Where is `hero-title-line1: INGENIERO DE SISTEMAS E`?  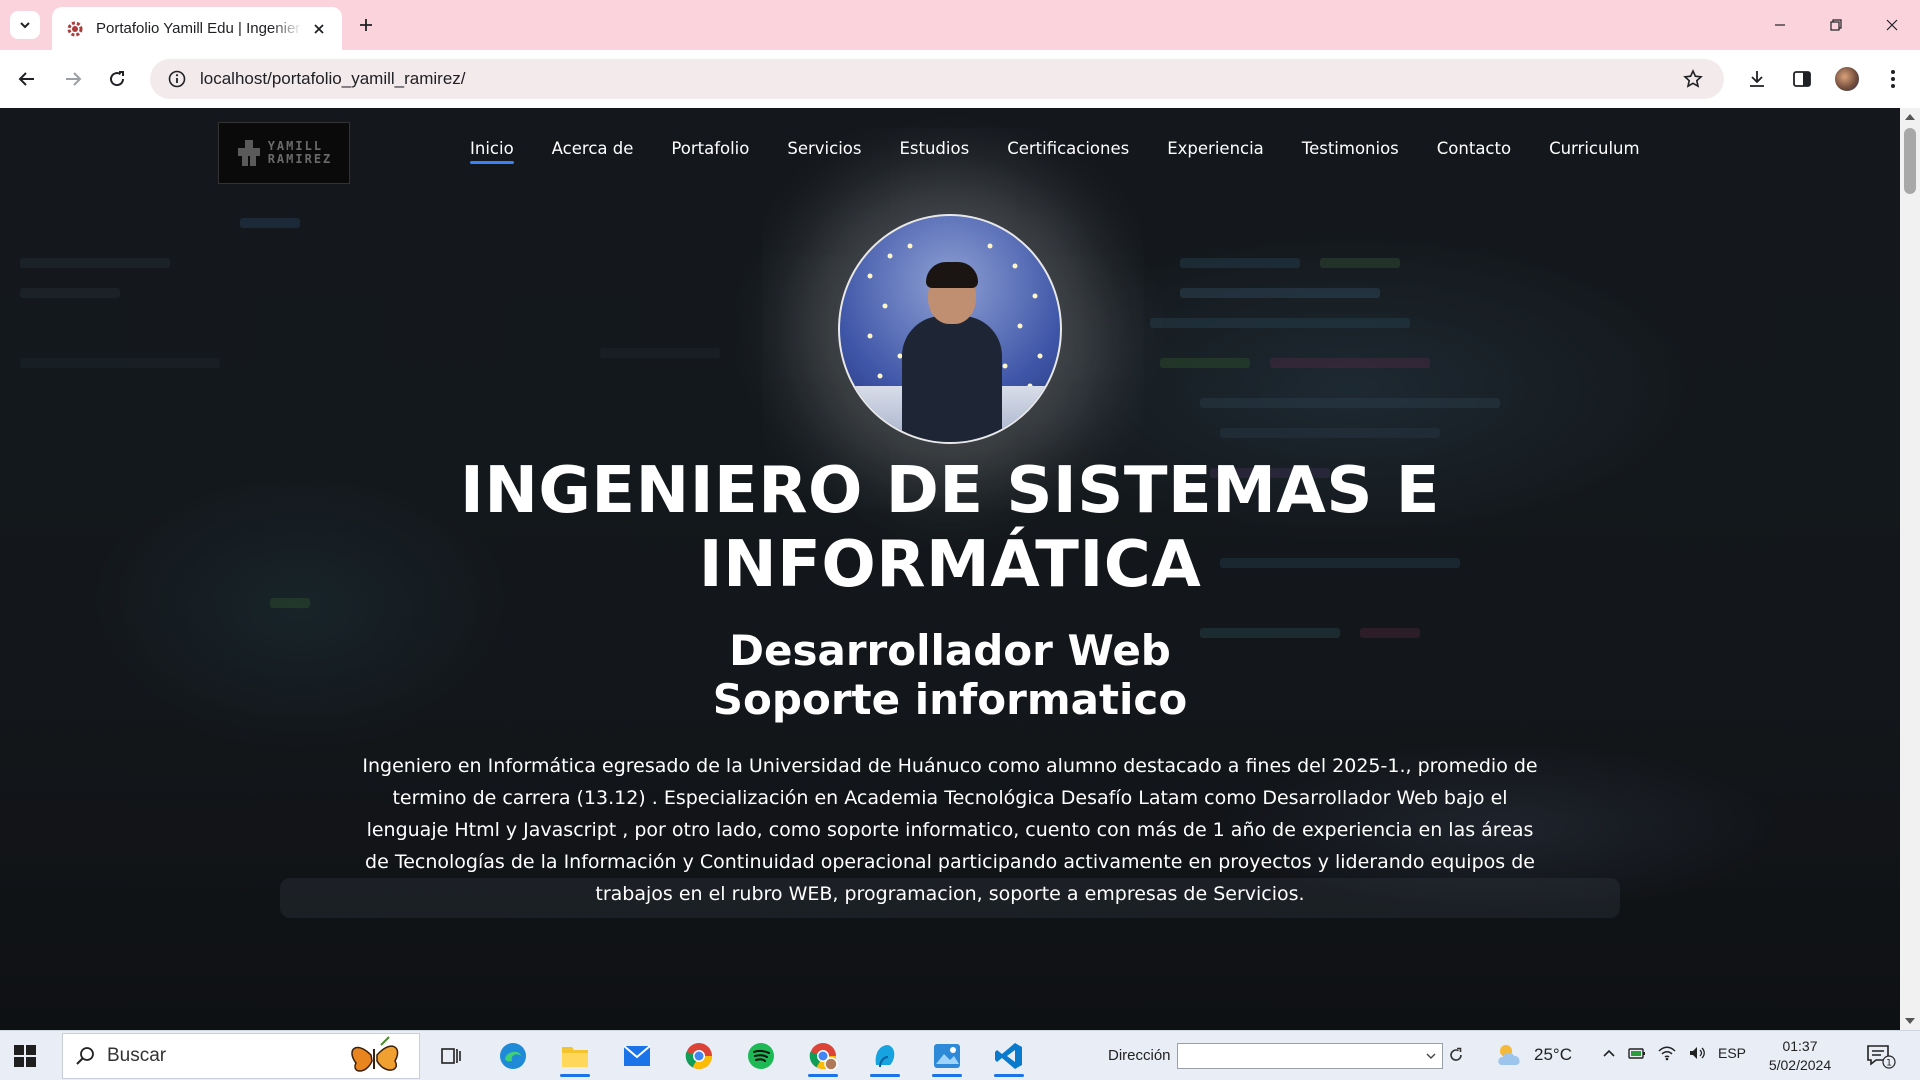
hero-title-line1: INGENIERO DE SISTEMAS E is located at coordinates (950, 491).